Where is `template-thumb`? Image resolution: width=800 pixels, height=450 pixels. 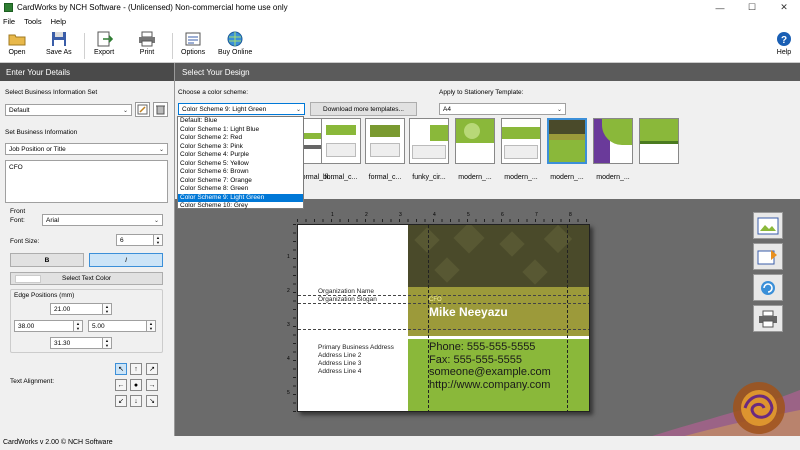
template-thumb is located at coordinates (659, 146).